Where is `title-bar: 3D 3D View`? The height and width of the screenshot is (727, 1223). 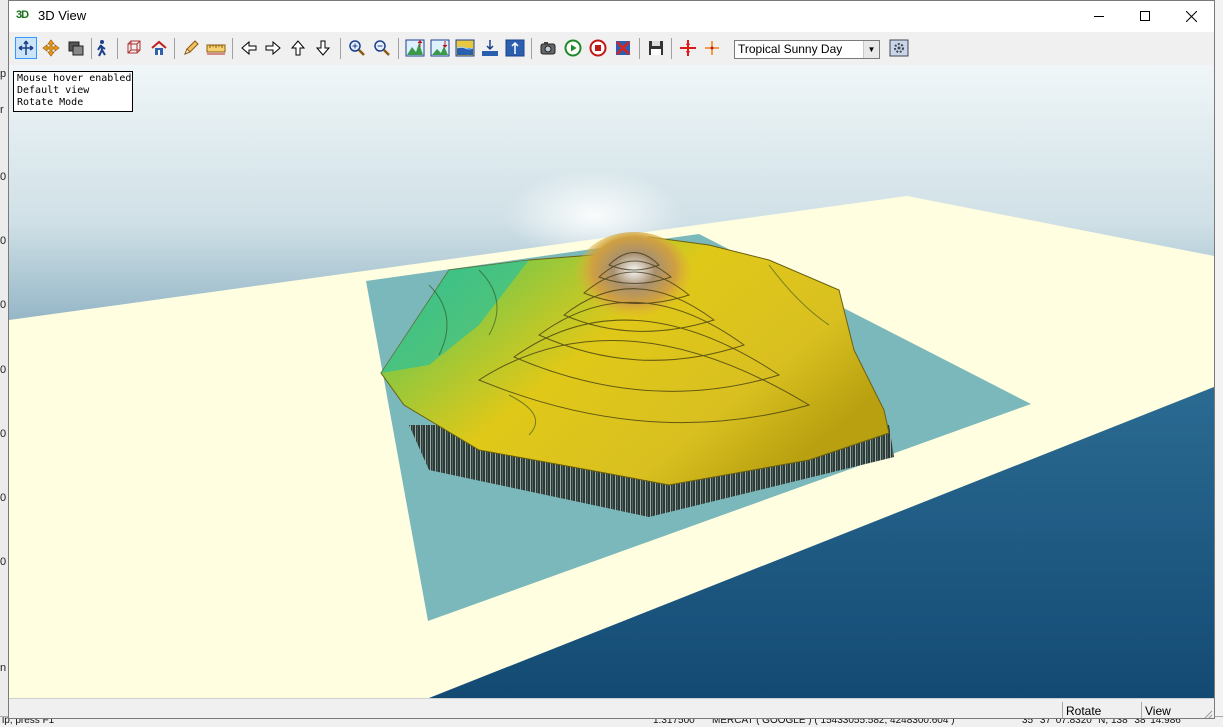
title-bar: 3D 3D View is located at coordinates (611, 16).